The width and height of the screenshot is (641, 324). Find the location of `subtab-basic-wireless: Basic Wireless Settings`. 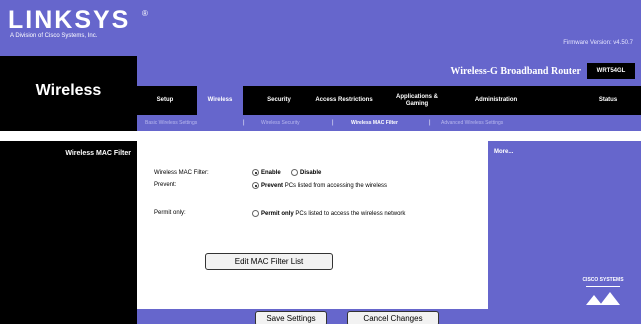

subtab-basic-wireless: Basic Wireless Settings is located at coordinates (171, 123).